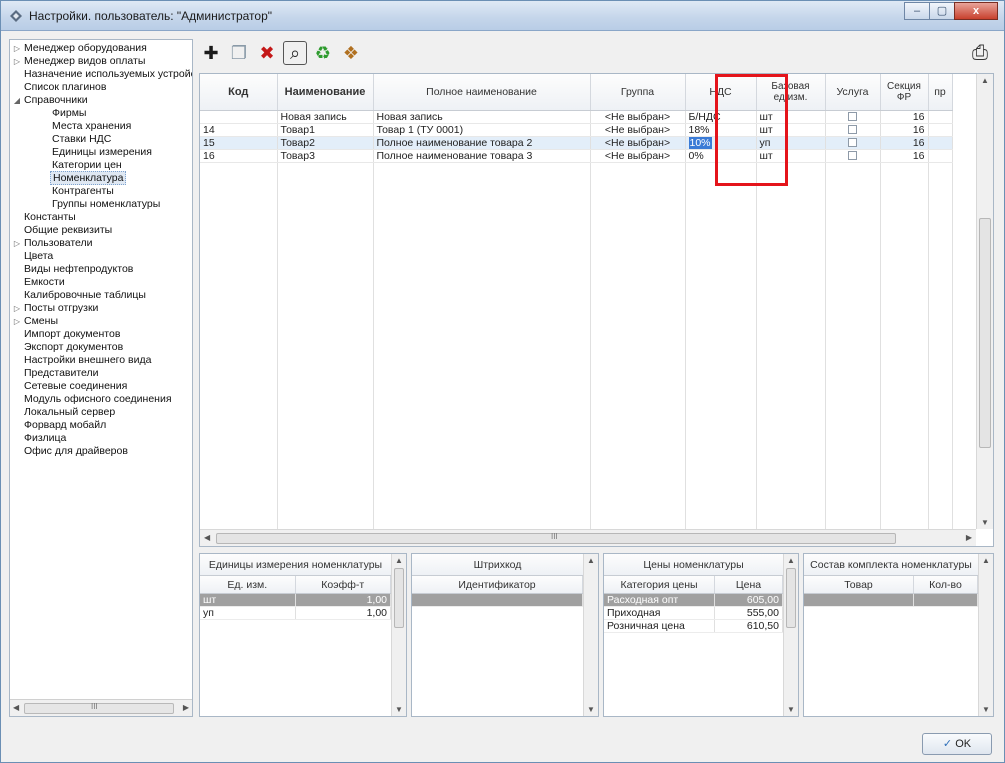  What do you see at coordinates (101, 269) in the screenshot?
I see `tree-item: Виды нефтепродуктов` at bounding box center [101, 269].